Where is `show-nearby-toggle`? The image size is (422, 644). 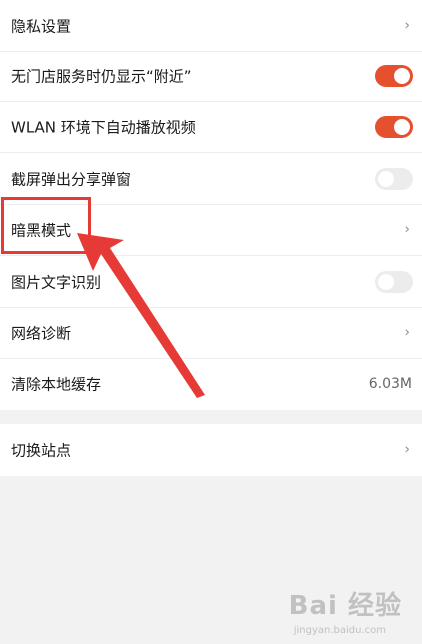
show-nearby-toggle is located at coordinates (394, 76).